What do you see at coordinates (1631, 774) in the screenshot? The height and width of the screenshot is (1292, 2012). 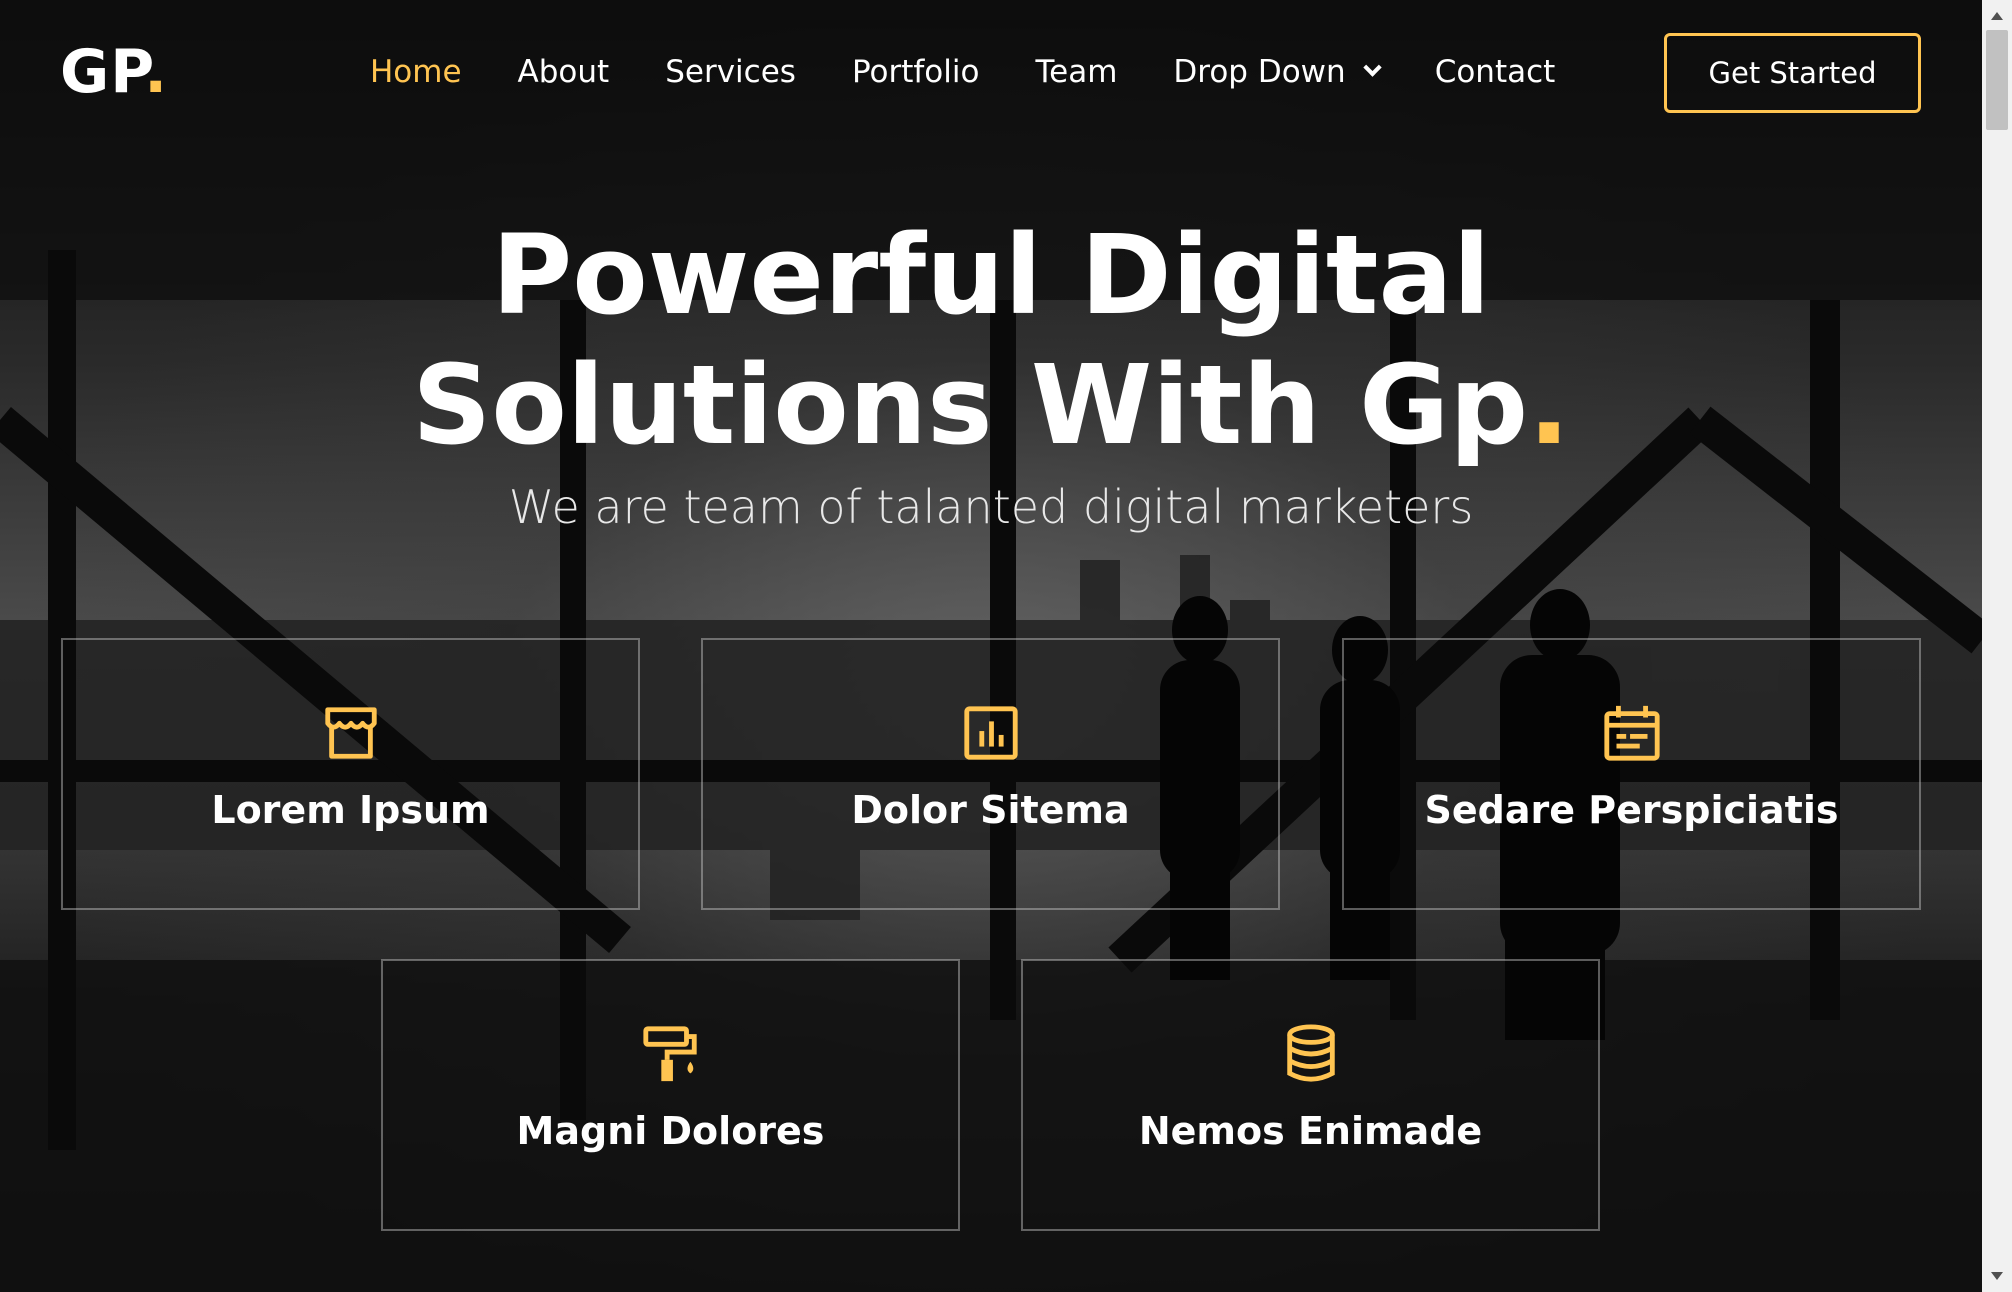 I see `feature-card-sedare-perspiciatis: Sedare Perspiciatis` at bounding box center [1631, 774].